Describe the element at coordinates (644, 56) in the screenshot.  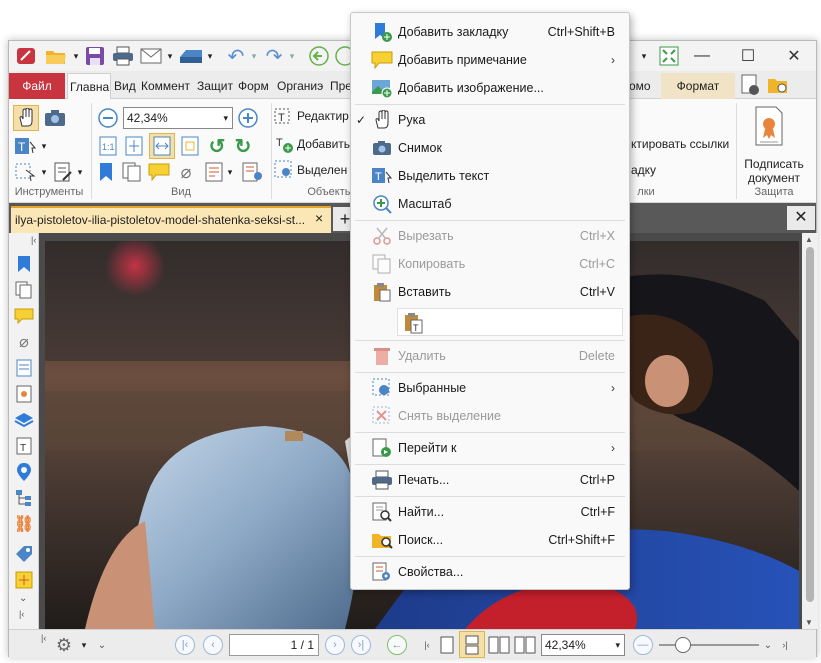
I see `qa-dropdown-icon: ▾` at that location.